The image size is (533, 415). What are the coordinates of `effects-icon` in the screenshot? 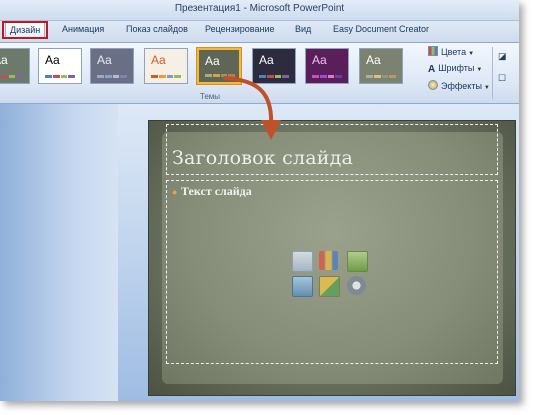 It's located at (433, 85).